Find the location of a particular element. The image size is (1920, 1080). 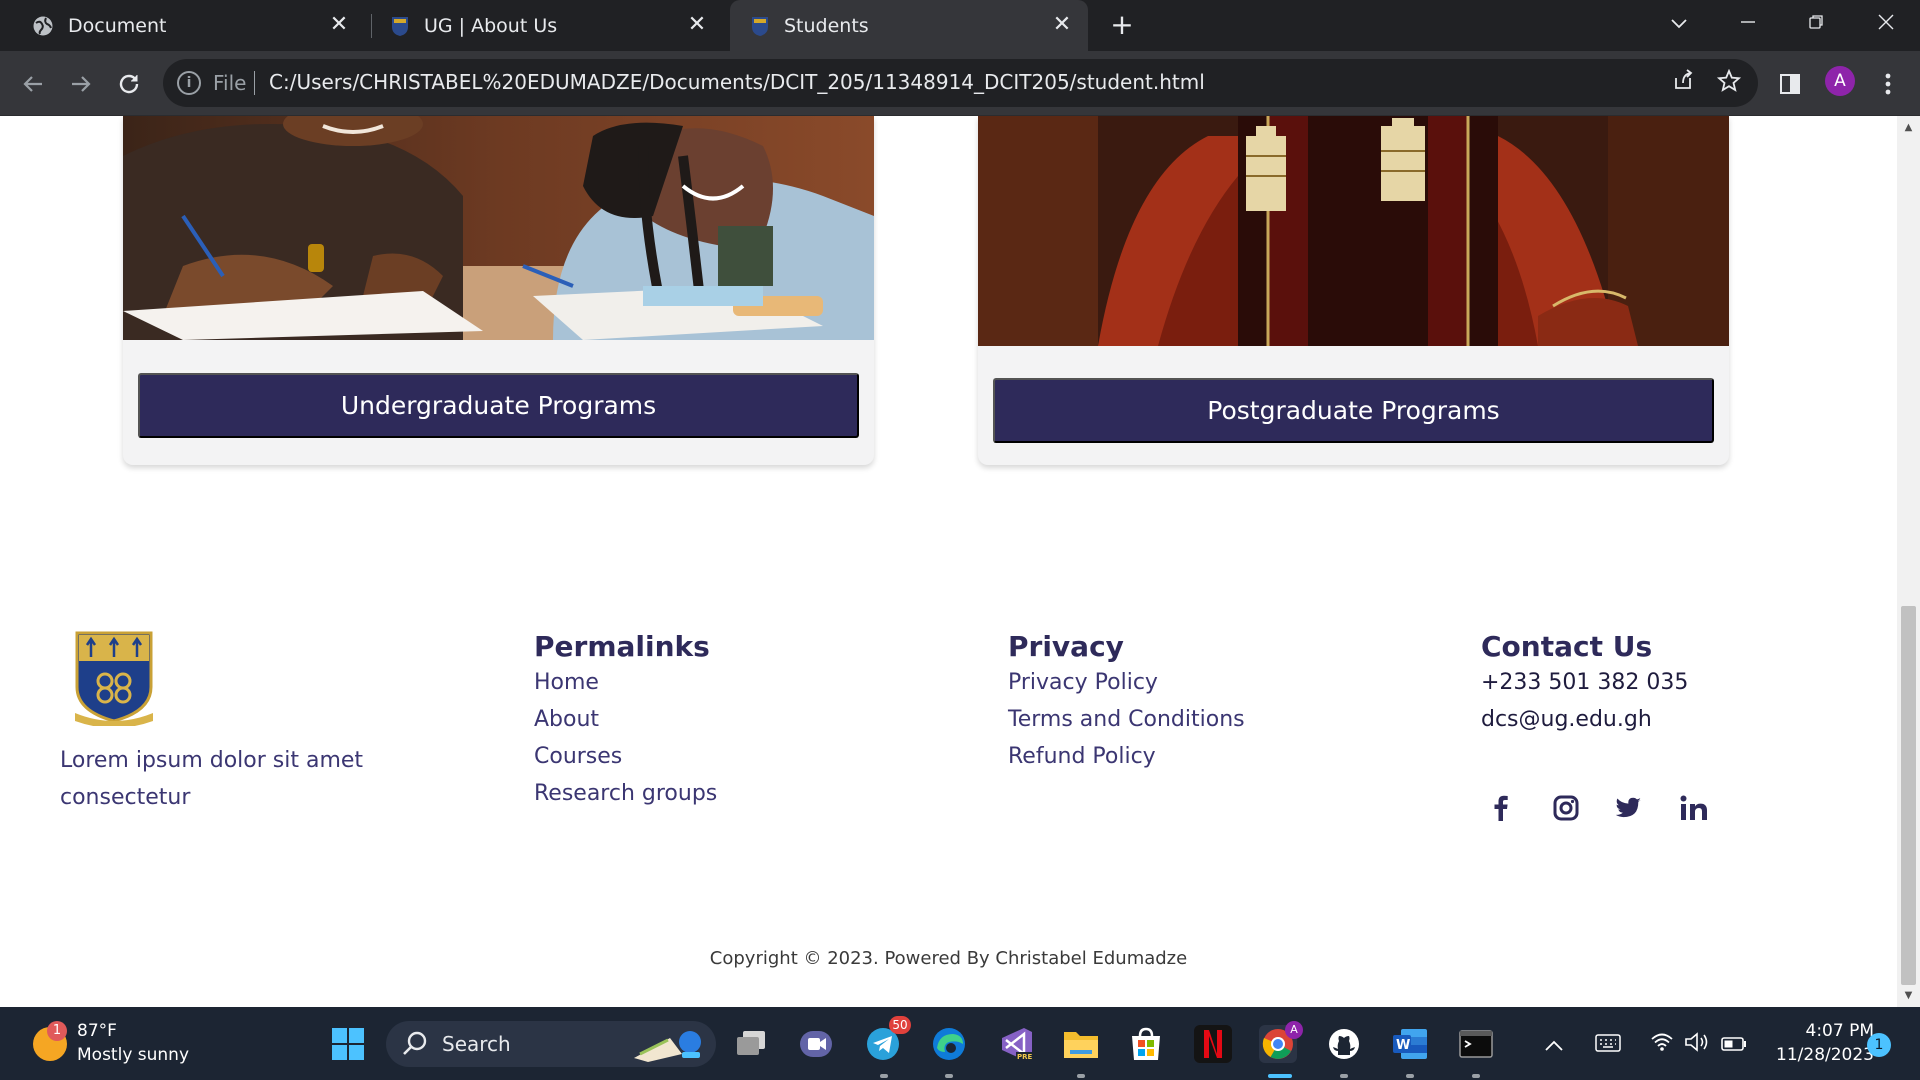

word-icon: W is located at coordinates (1410, 1044).